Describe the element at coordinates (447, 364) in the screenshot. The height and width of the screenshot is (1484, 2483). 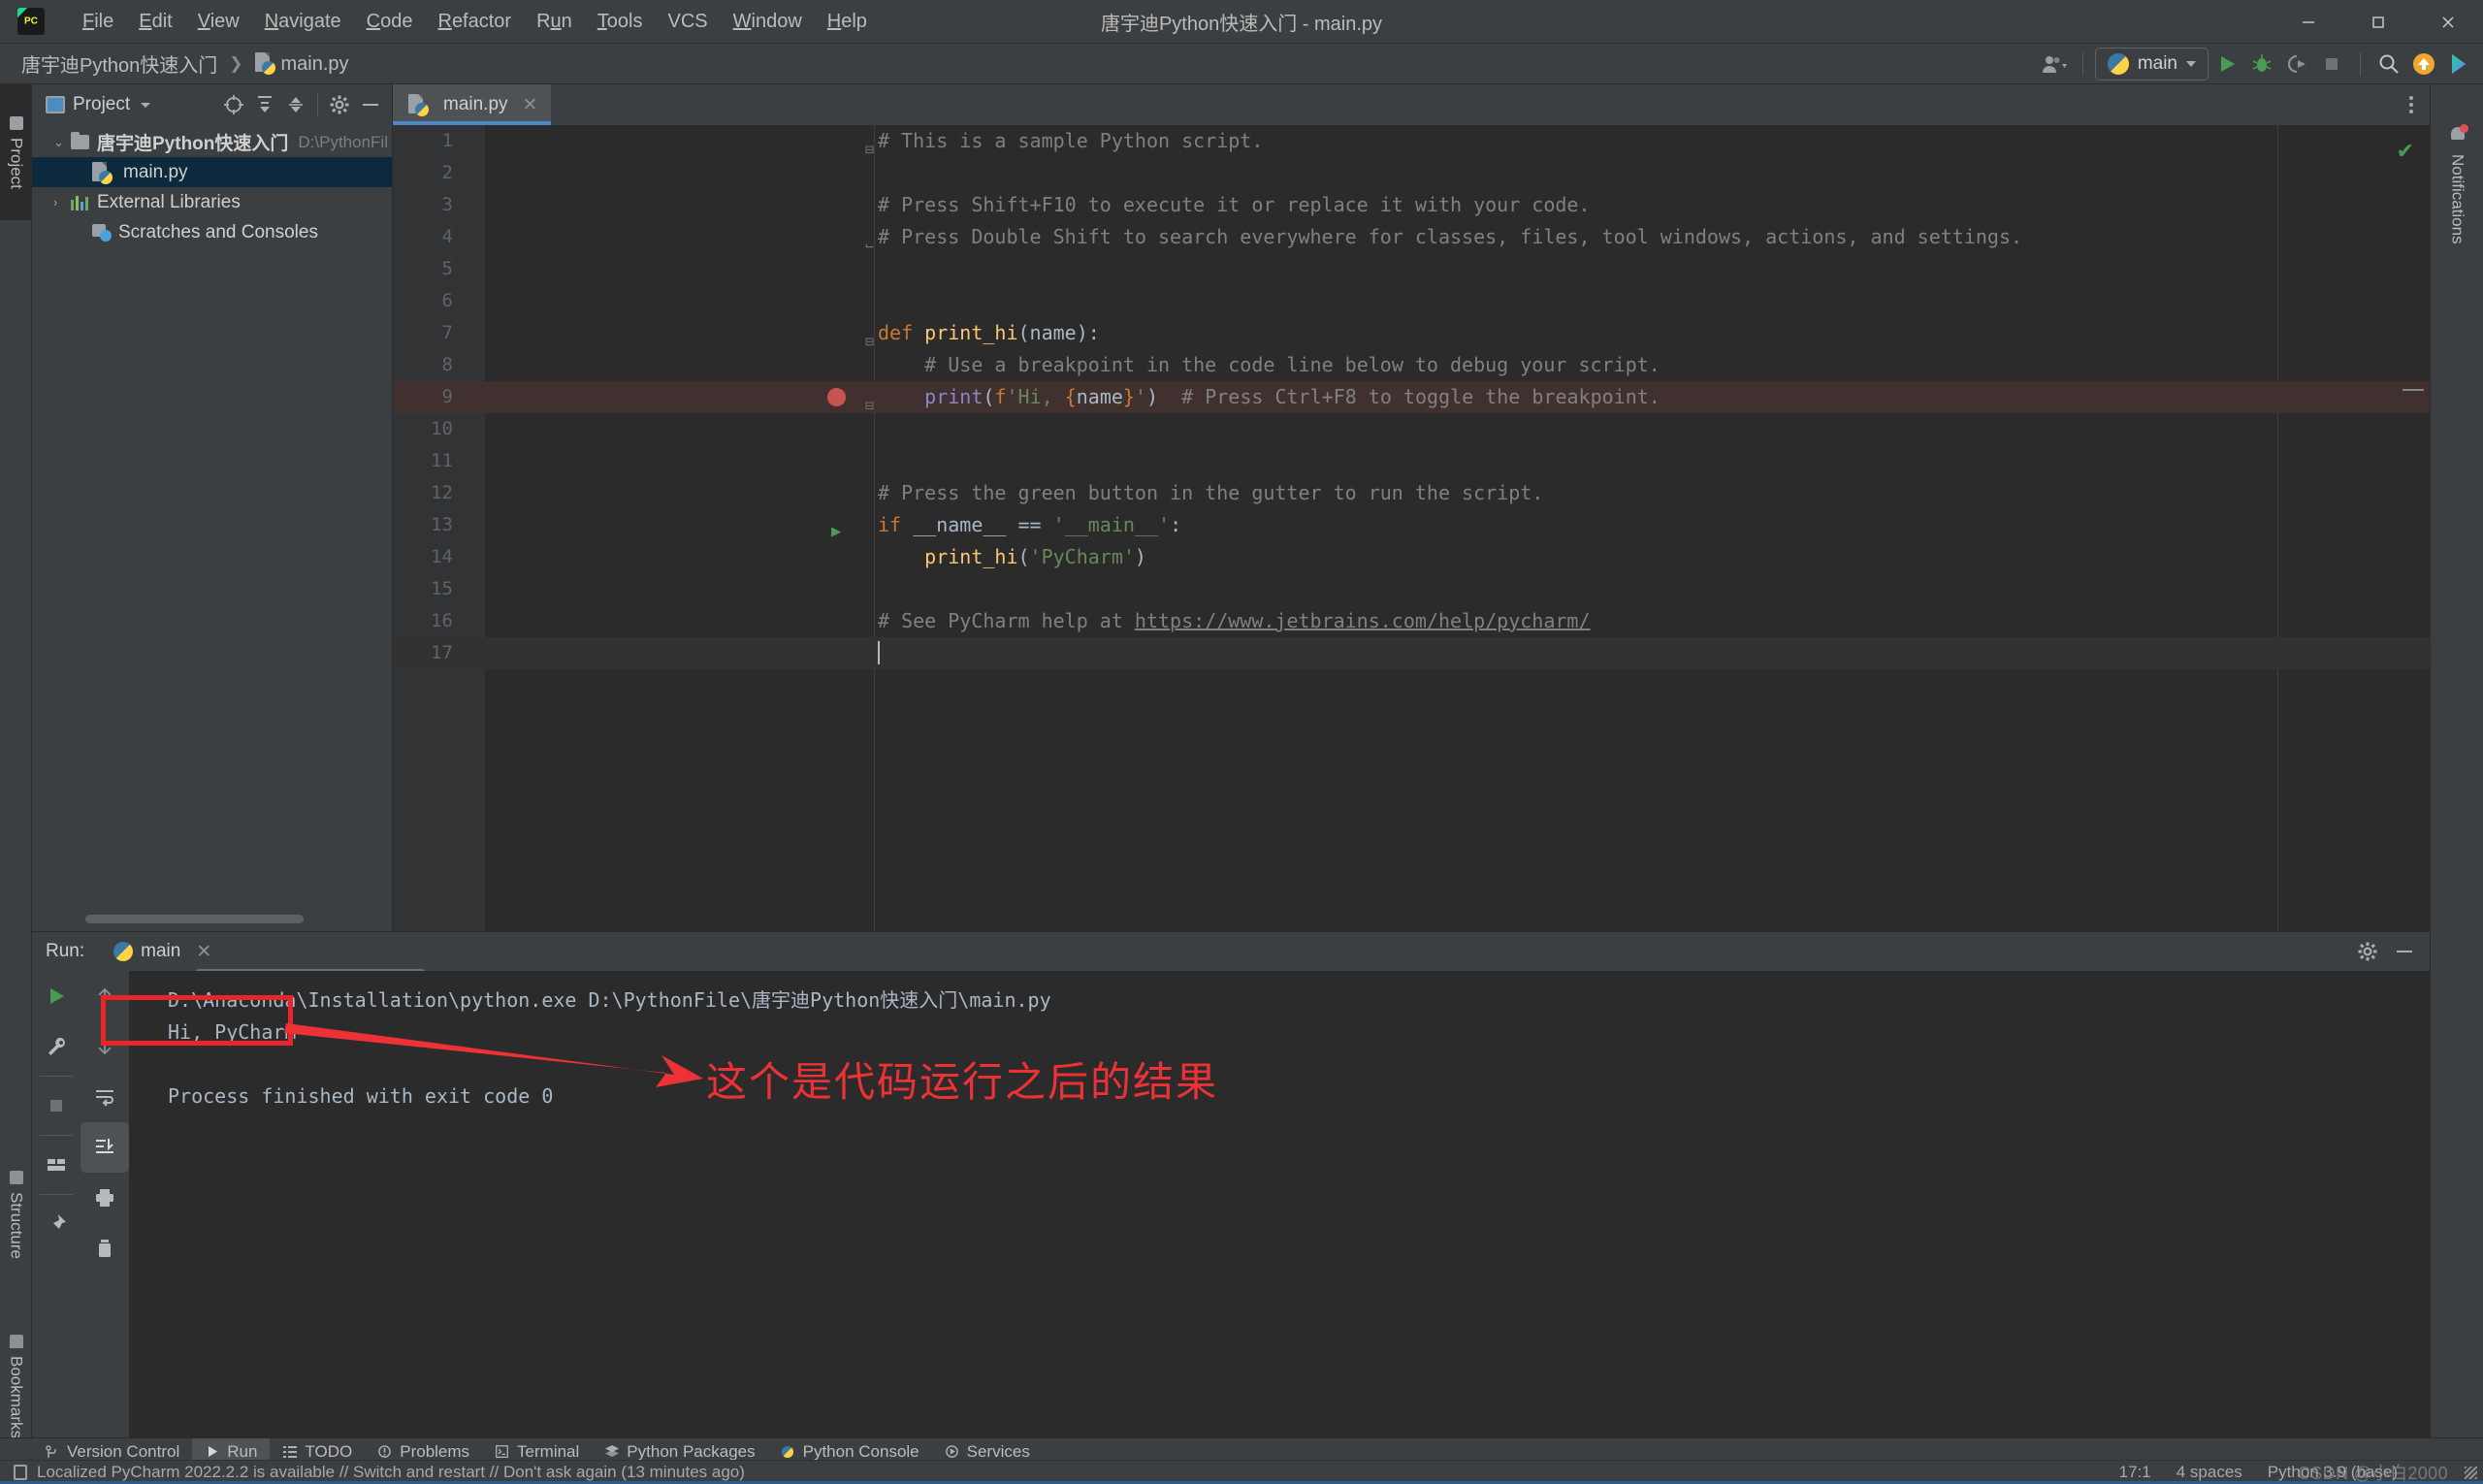
I see `line-number: 8` at that location.